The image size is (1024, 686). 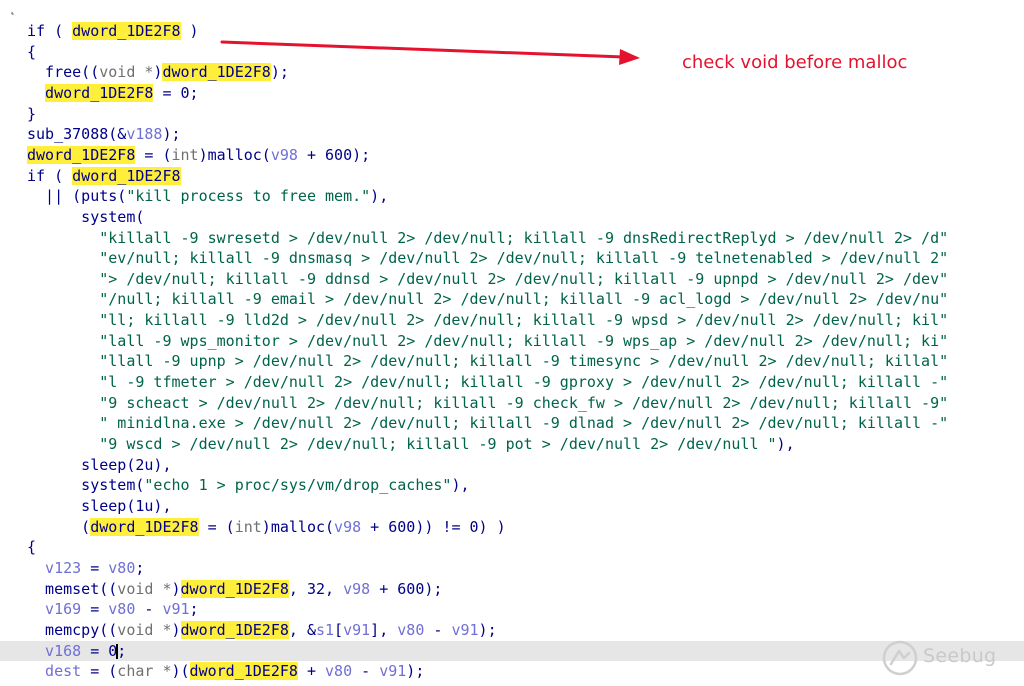 What do you see at coordinates (430, 52) in the screenshot?
I see `red-arrow-icon` at bounding box center [430, 52].